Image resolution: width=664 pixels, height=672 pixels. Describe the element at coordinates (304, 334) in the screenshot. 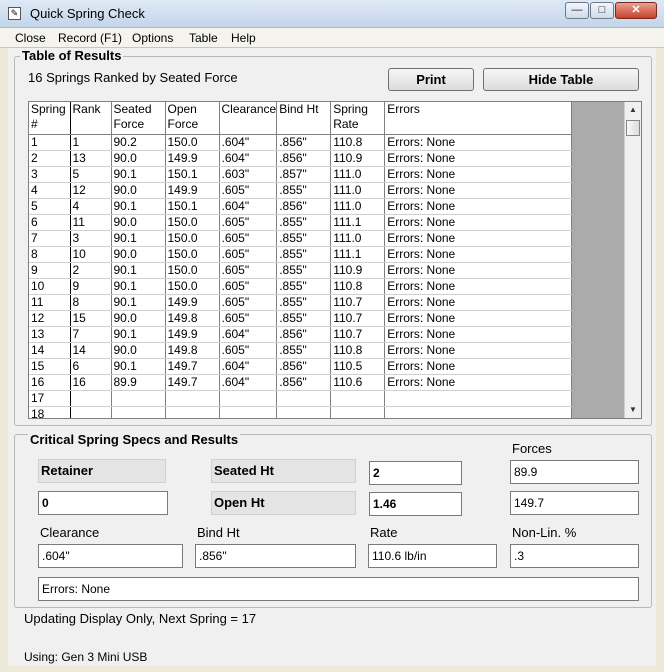

I see `table-cell: .856"` at that location.